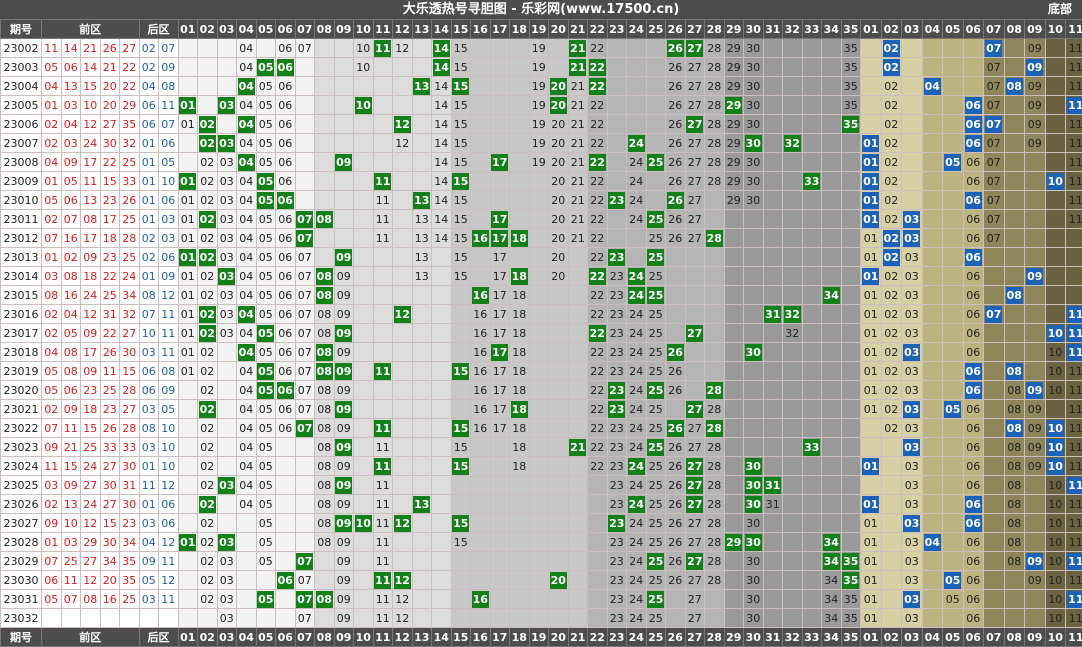 This screenshot has height=647, width=1082. I want to click on front-zone-cell: 24, so click(636, 314).